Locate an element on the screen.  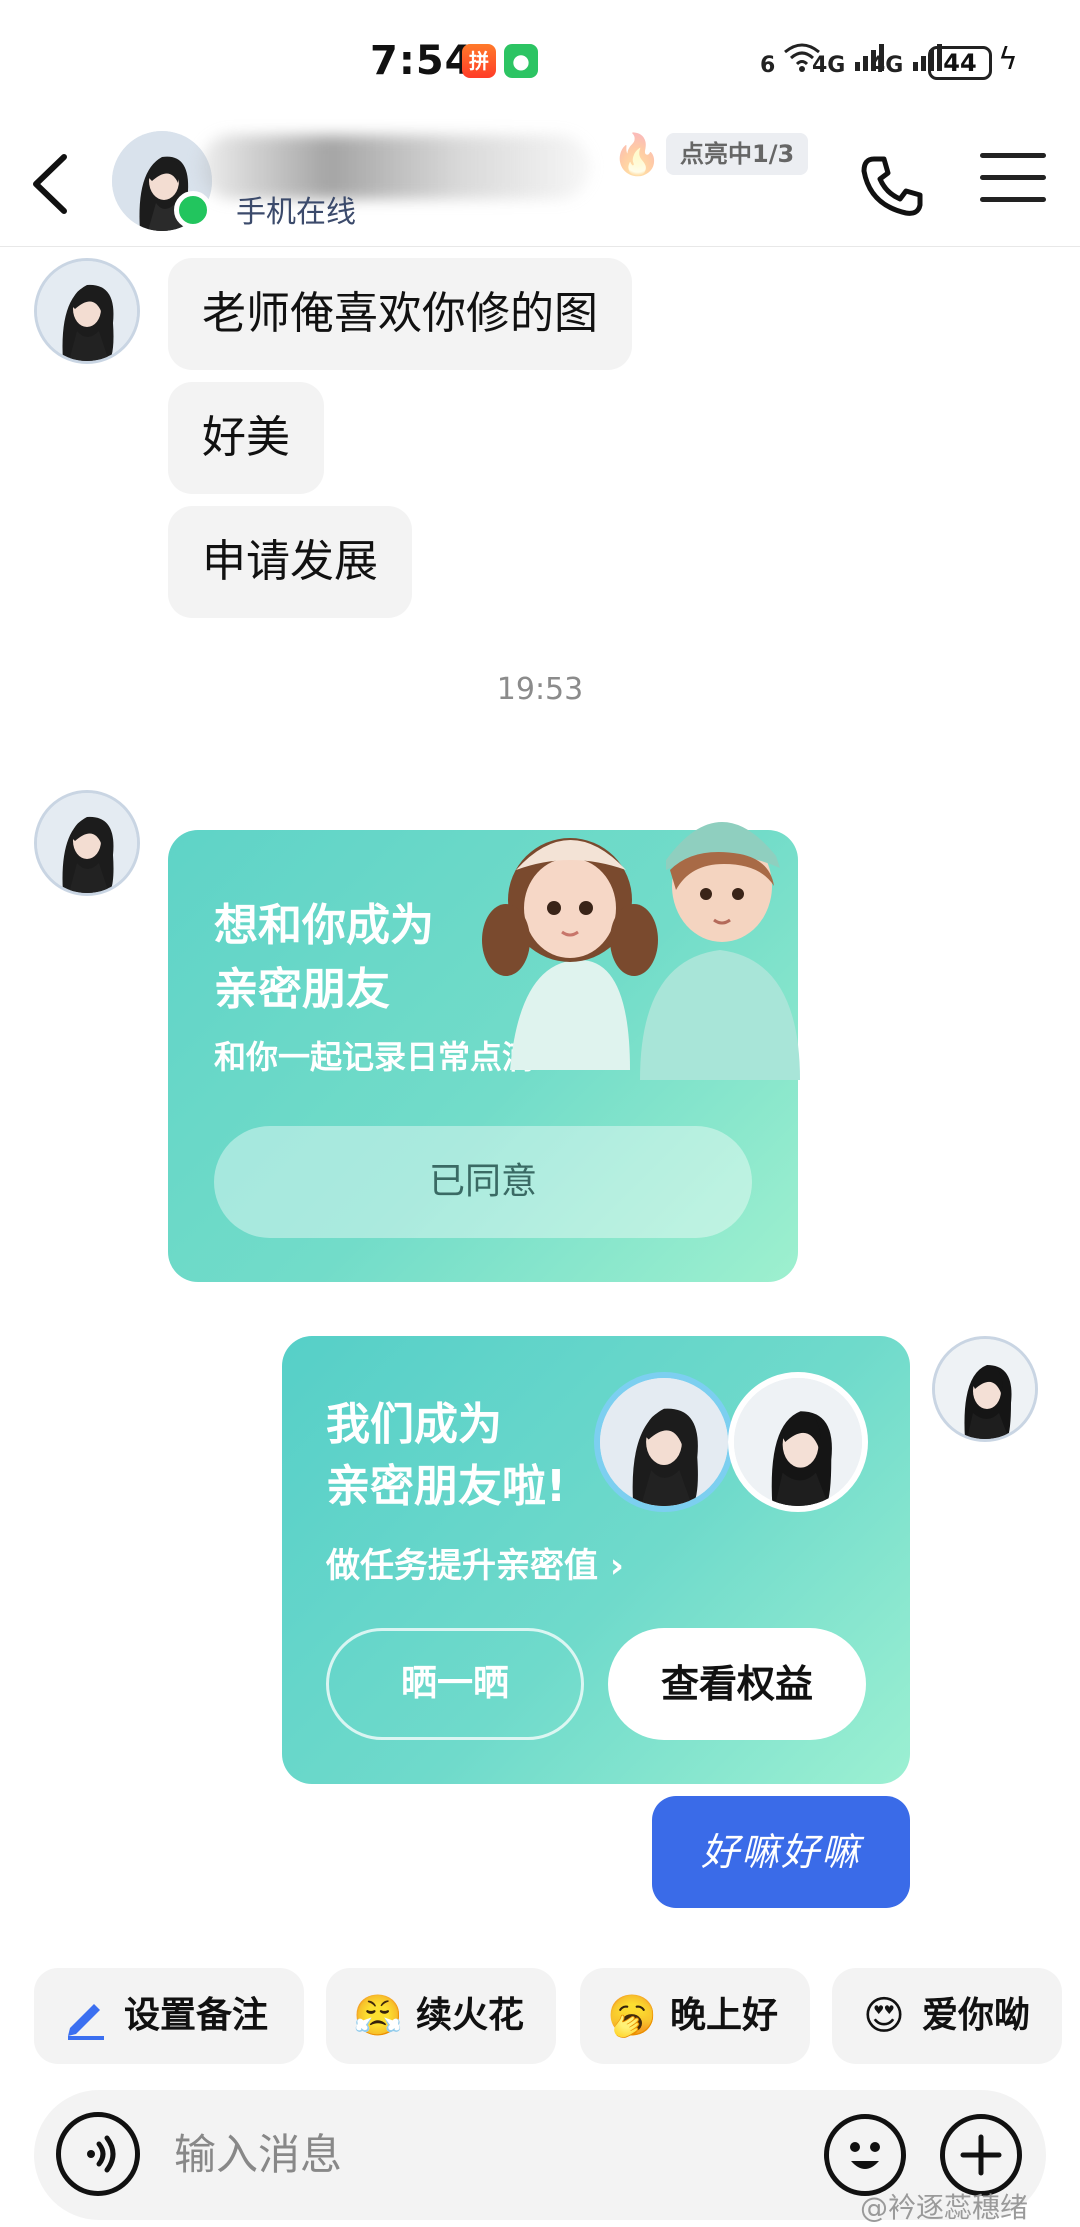
outgoing-message-bubble: 好嘛好嘛 is located at coordinates (781, 1852).